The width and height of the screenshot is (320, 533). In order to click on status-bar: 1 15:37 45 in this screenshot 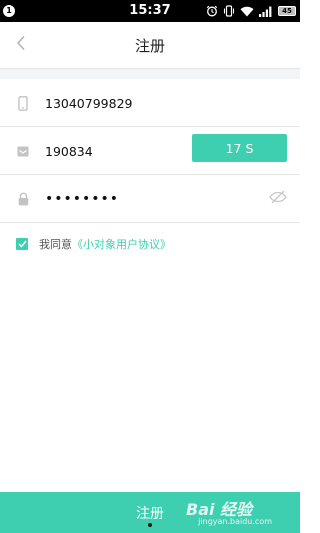, I will do `click(150, 11)`.